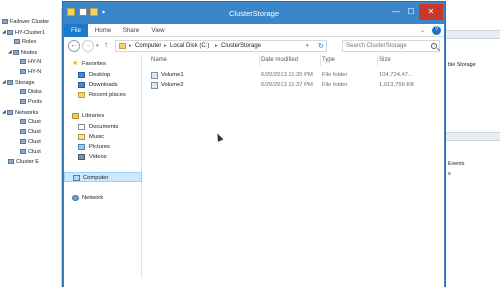  What do you see at coordinates (81, 75) in the screenshot?
I see `desktop-icon` at bounding box center [81, 75].